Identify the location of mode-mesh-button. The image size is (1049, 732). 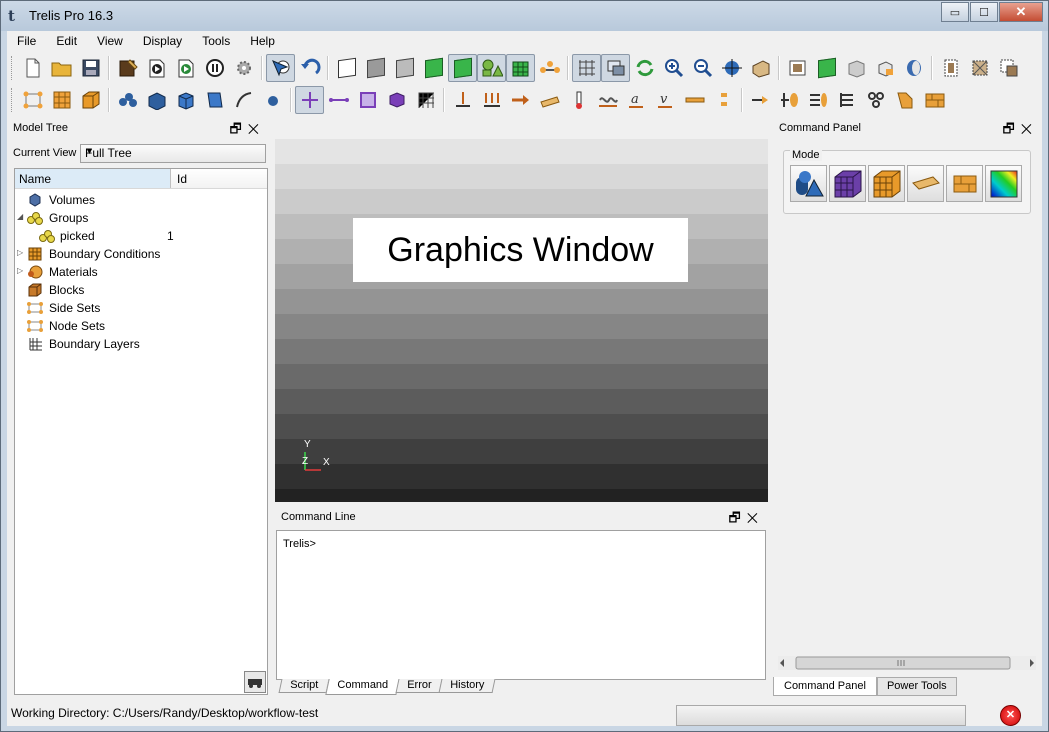
(847, 183).